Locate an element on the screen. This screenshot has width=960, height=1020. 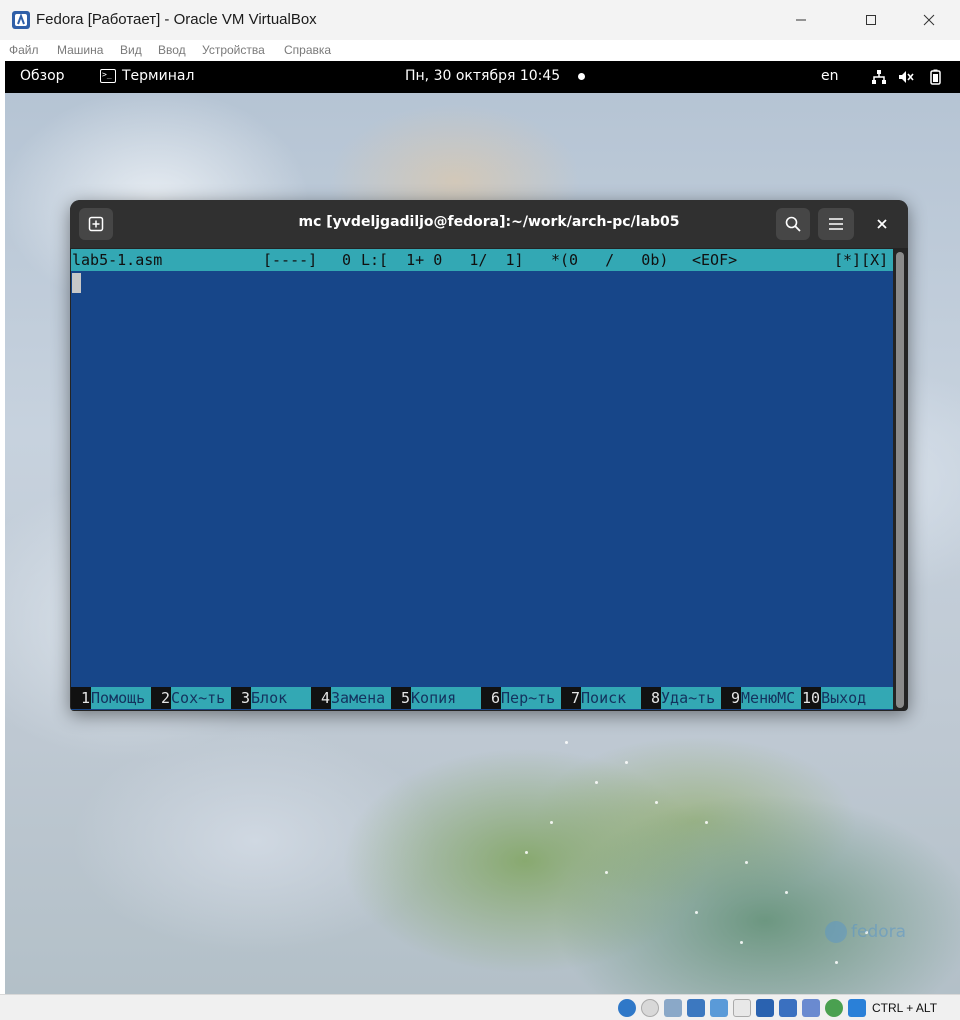
maximize-icon is located at coordinates (871, 20).